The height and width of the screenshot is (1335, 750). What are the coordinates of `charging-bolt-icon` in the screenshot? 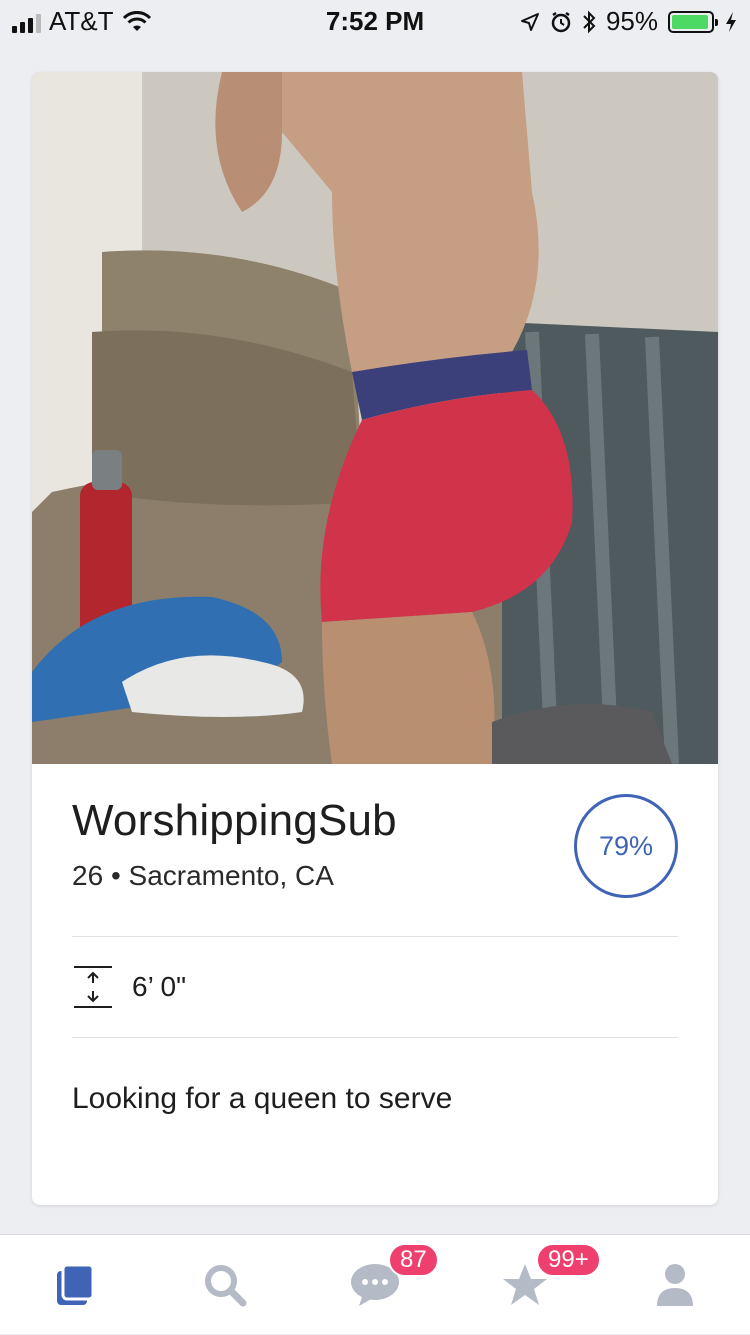 It's located at (731, 21).